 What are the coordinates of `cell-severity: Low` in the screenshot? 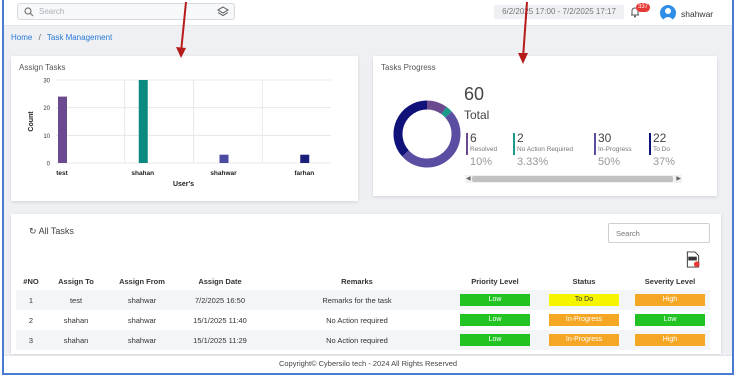 It's located at (670, 320).